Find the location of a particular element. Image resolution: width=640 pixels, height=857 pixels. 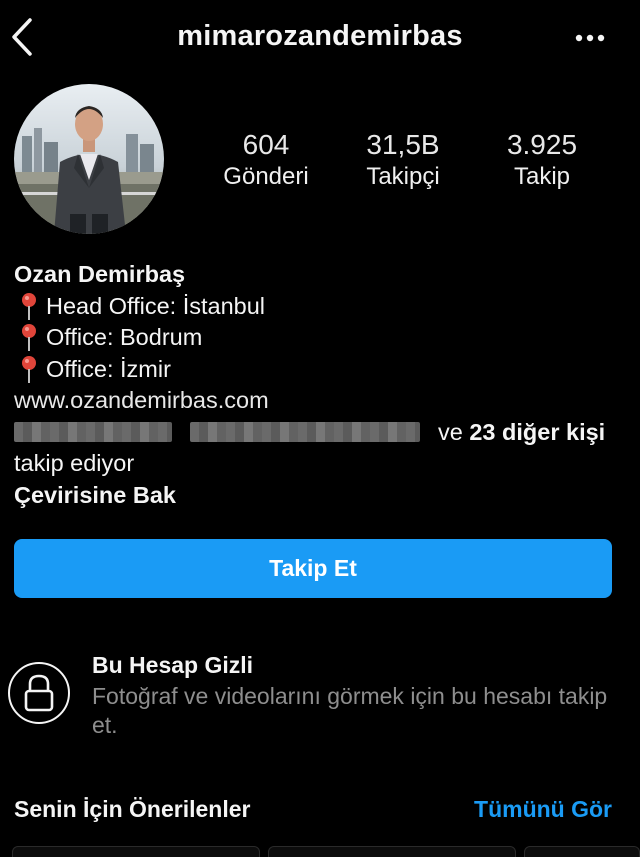

followers-count: 31,5B is located at coordinates (403, 144).